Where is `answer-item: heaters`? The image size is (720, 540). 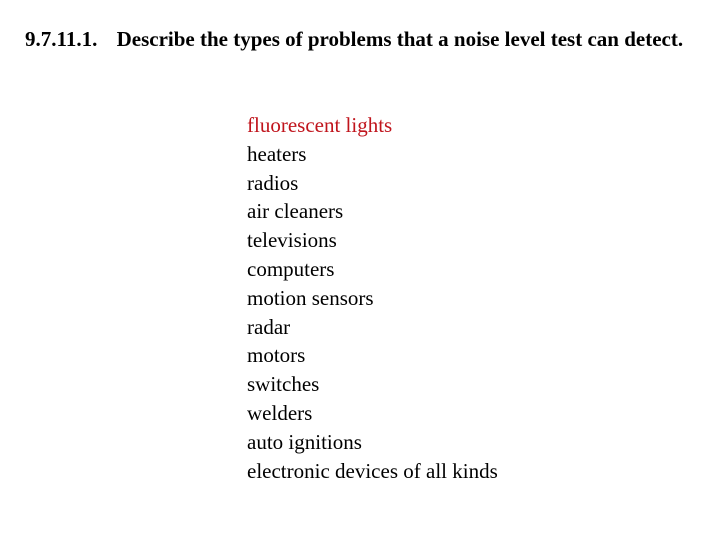 answer-item: heaters is located at coordinates (277, 153).